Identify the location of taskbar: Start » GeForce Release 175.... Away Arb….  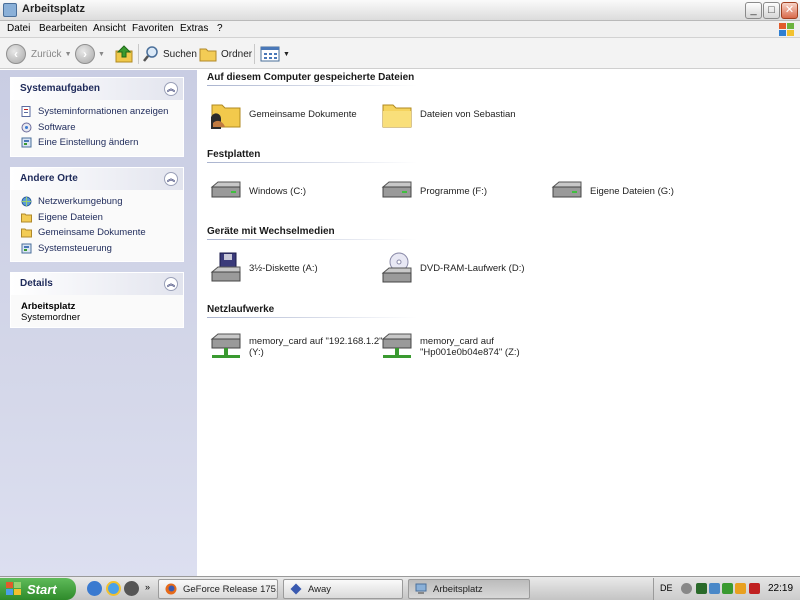
(400, 588).